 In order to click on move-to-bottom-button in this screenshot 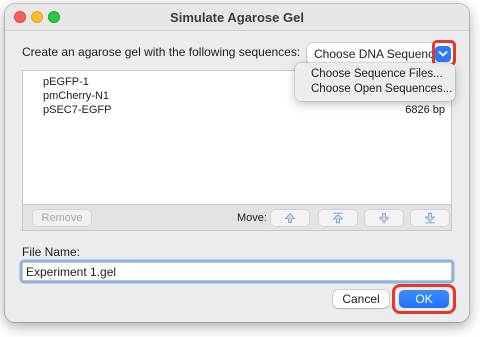, I will do `click(430, 218)`.